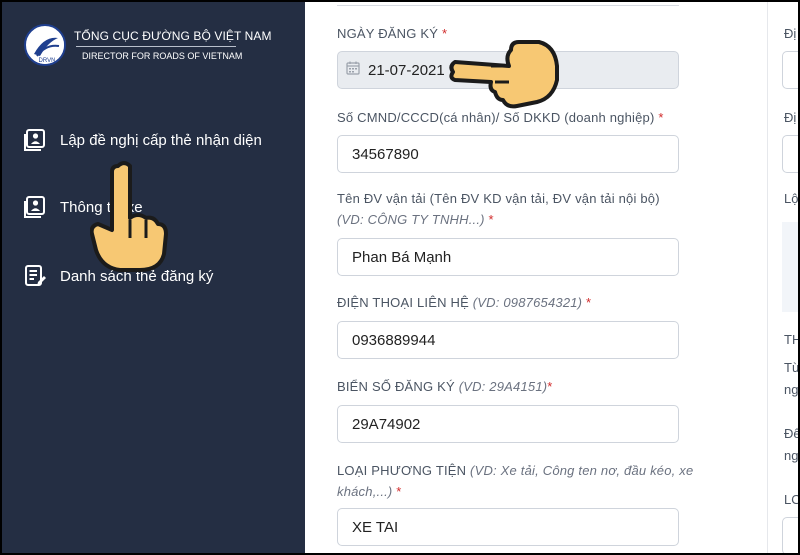 The width and height of the screenshot is (800, 555). What do you see at coordinates (386, 424) in the screenshot?
I see `plate-number-value: 29A74902` at bounding box center [386, 424].